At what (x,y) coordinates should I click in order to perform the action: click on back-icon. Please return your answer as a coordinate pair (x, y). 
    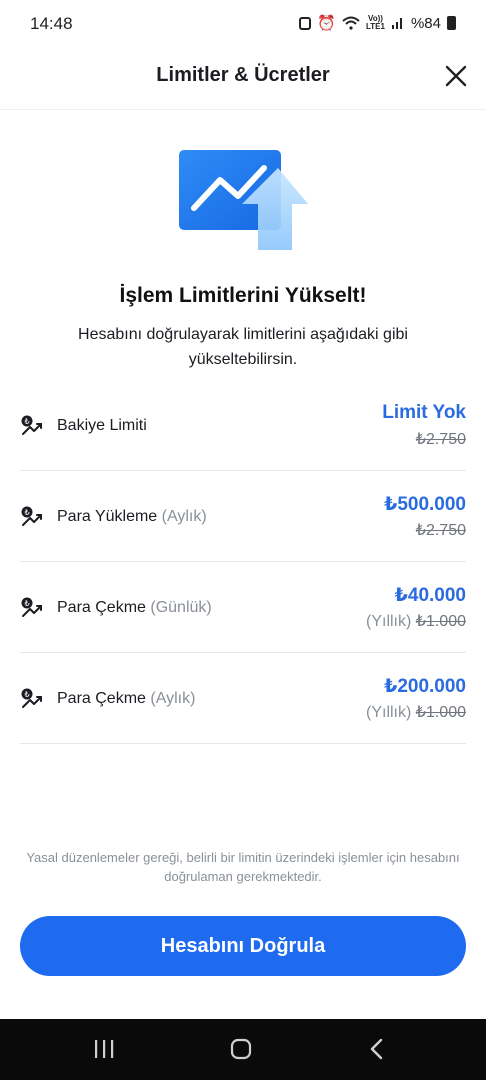
    Looking at the image, I should click on (377, 1049).